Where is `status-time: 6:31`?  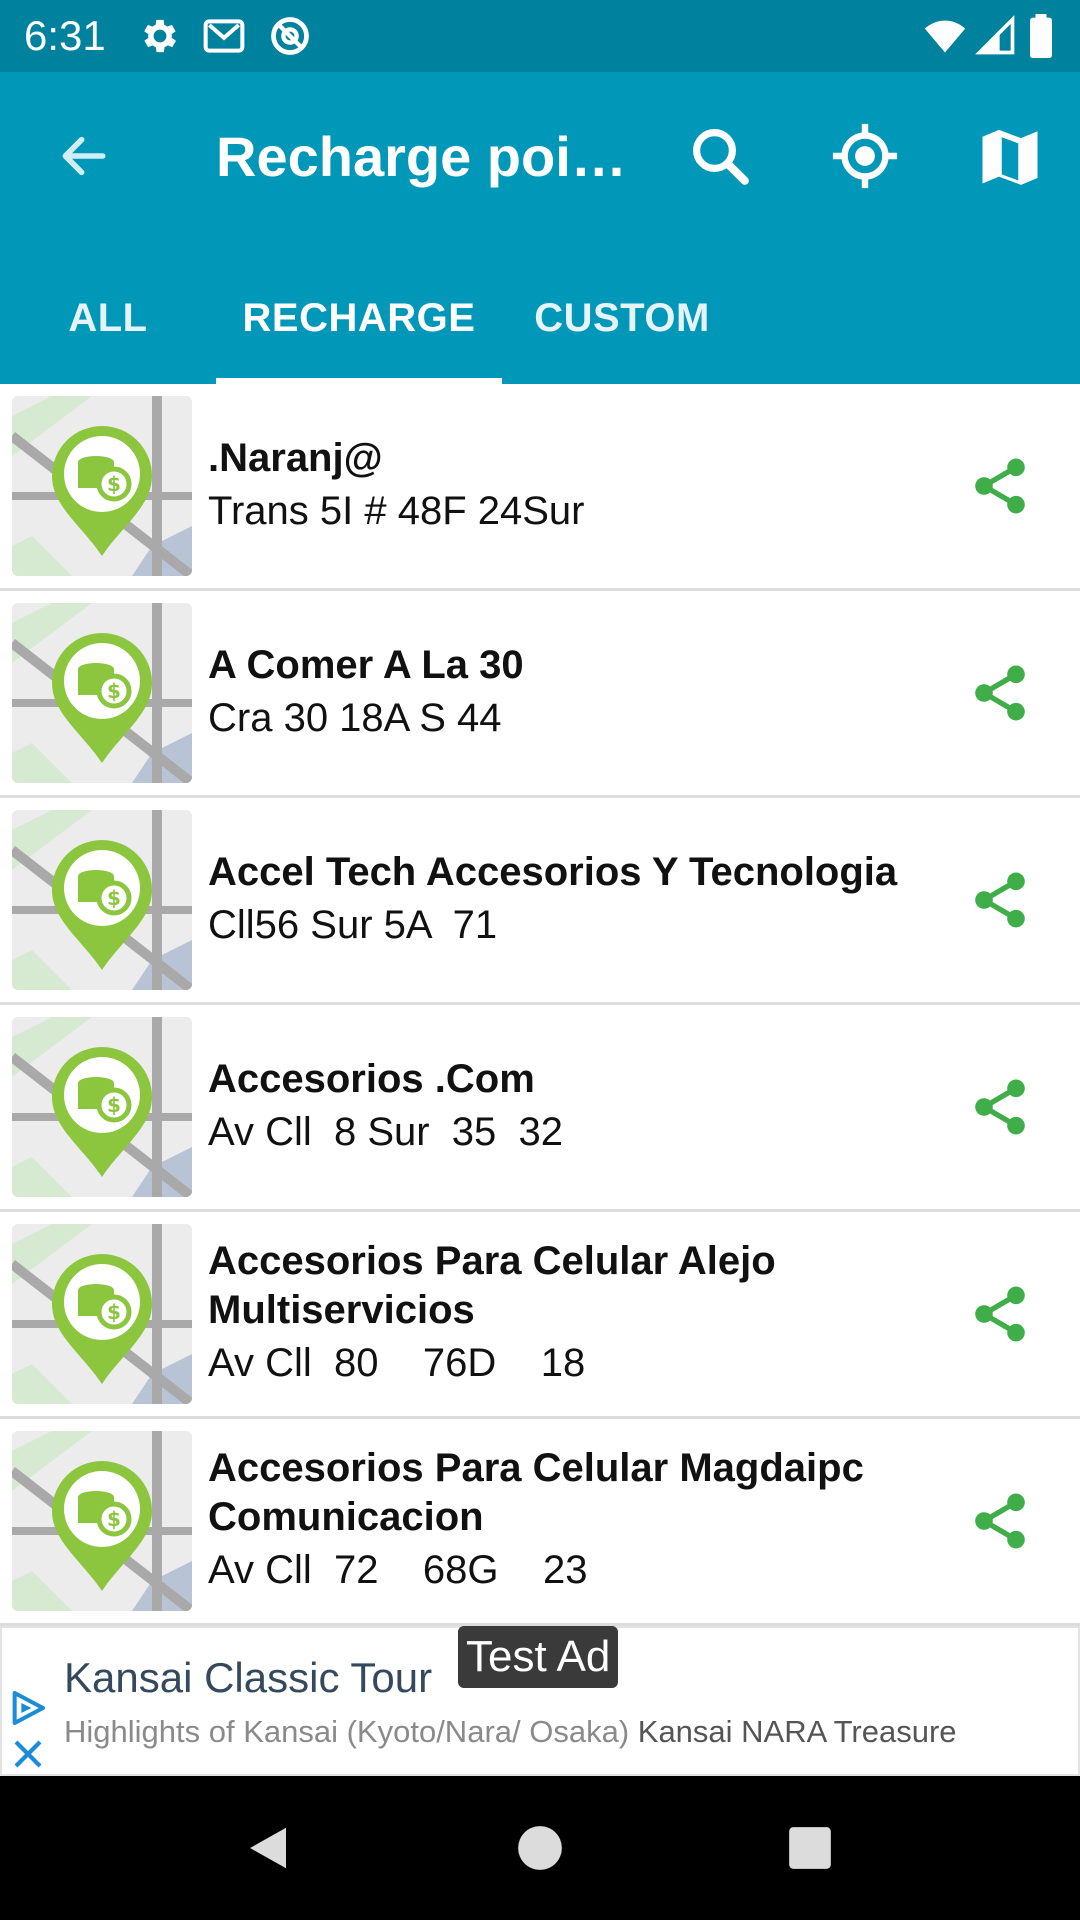
status-time: 6:31 is located at coordinates (65, 35).